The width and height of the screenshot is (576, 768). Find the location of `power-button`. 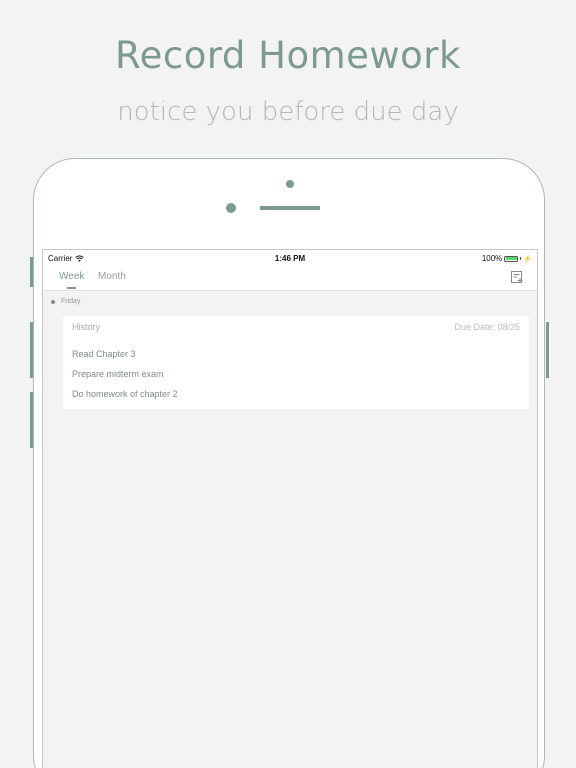

power-button is located at coordinates (547, 350).